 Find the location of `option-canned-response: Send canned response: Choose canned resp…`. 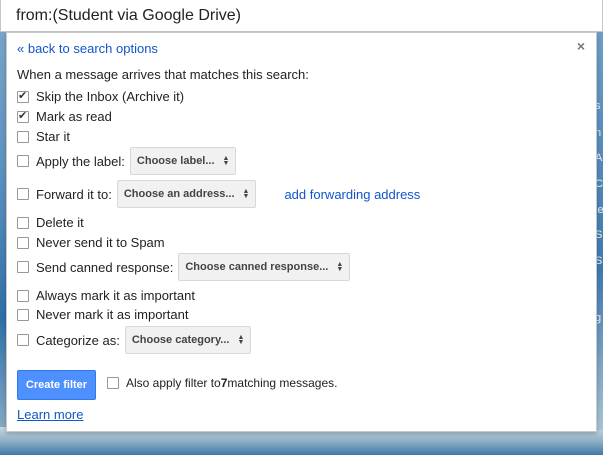

option-canned-response: Send canned response: Choose canned resp… is located at coordinates (184, 267).